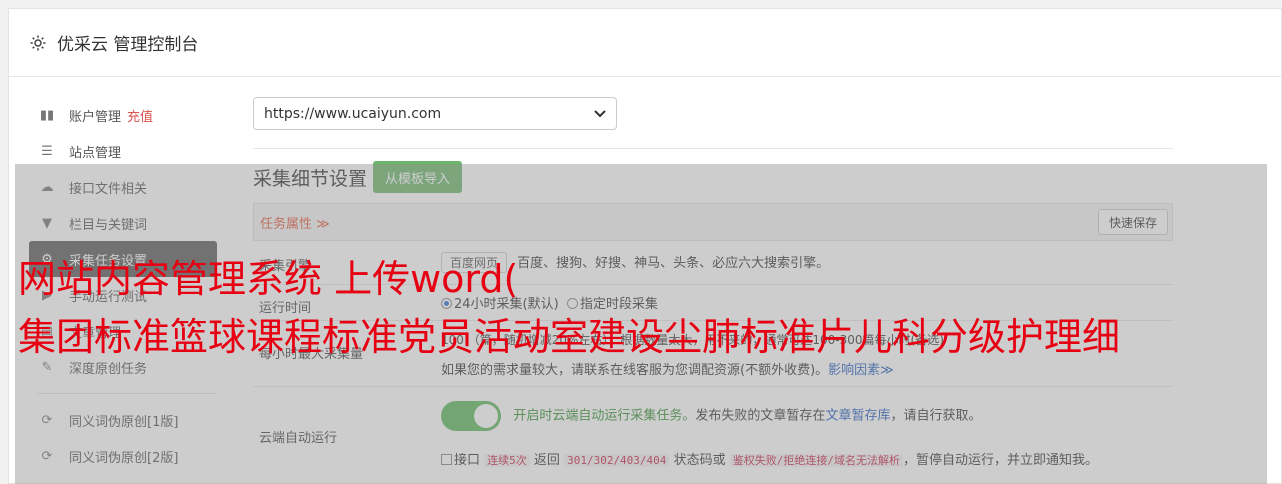  I want to click on bar-chart-icon: ▮▮, so click(47, 115).